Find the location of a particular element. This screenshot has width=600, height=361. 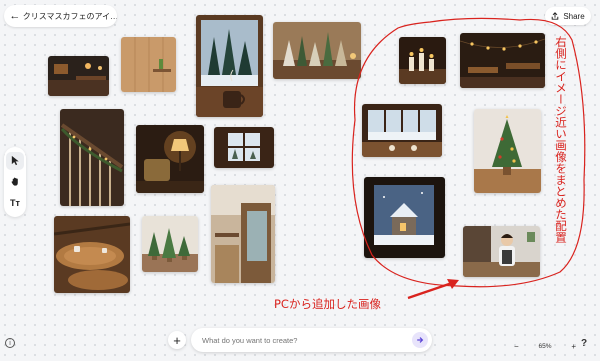

share-button: Share is located at coordinates (568, 16).